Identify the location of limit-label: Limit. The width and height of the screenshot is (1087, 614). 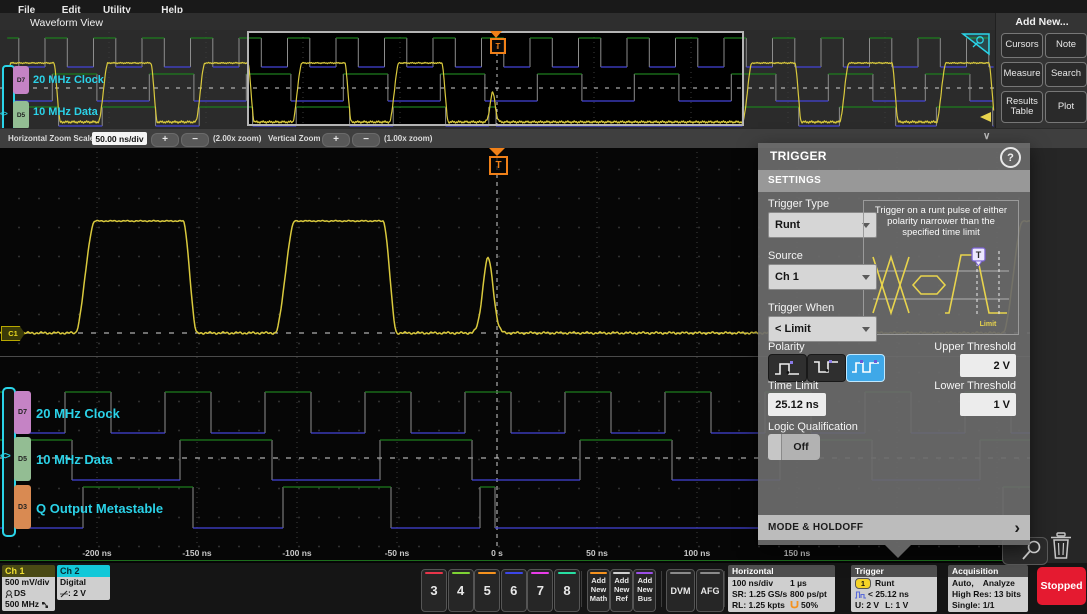
(988, 324).